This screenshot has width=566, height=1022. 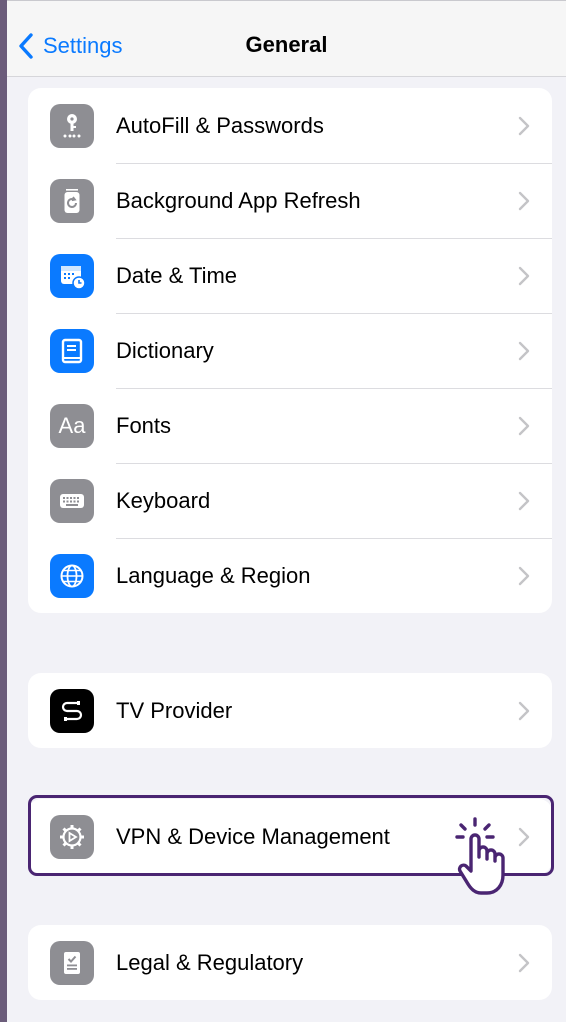 What do you see at coordinates (480, 856) in the screenshot?
I see `tap-hand-icon` at bounding box center [480, 856].